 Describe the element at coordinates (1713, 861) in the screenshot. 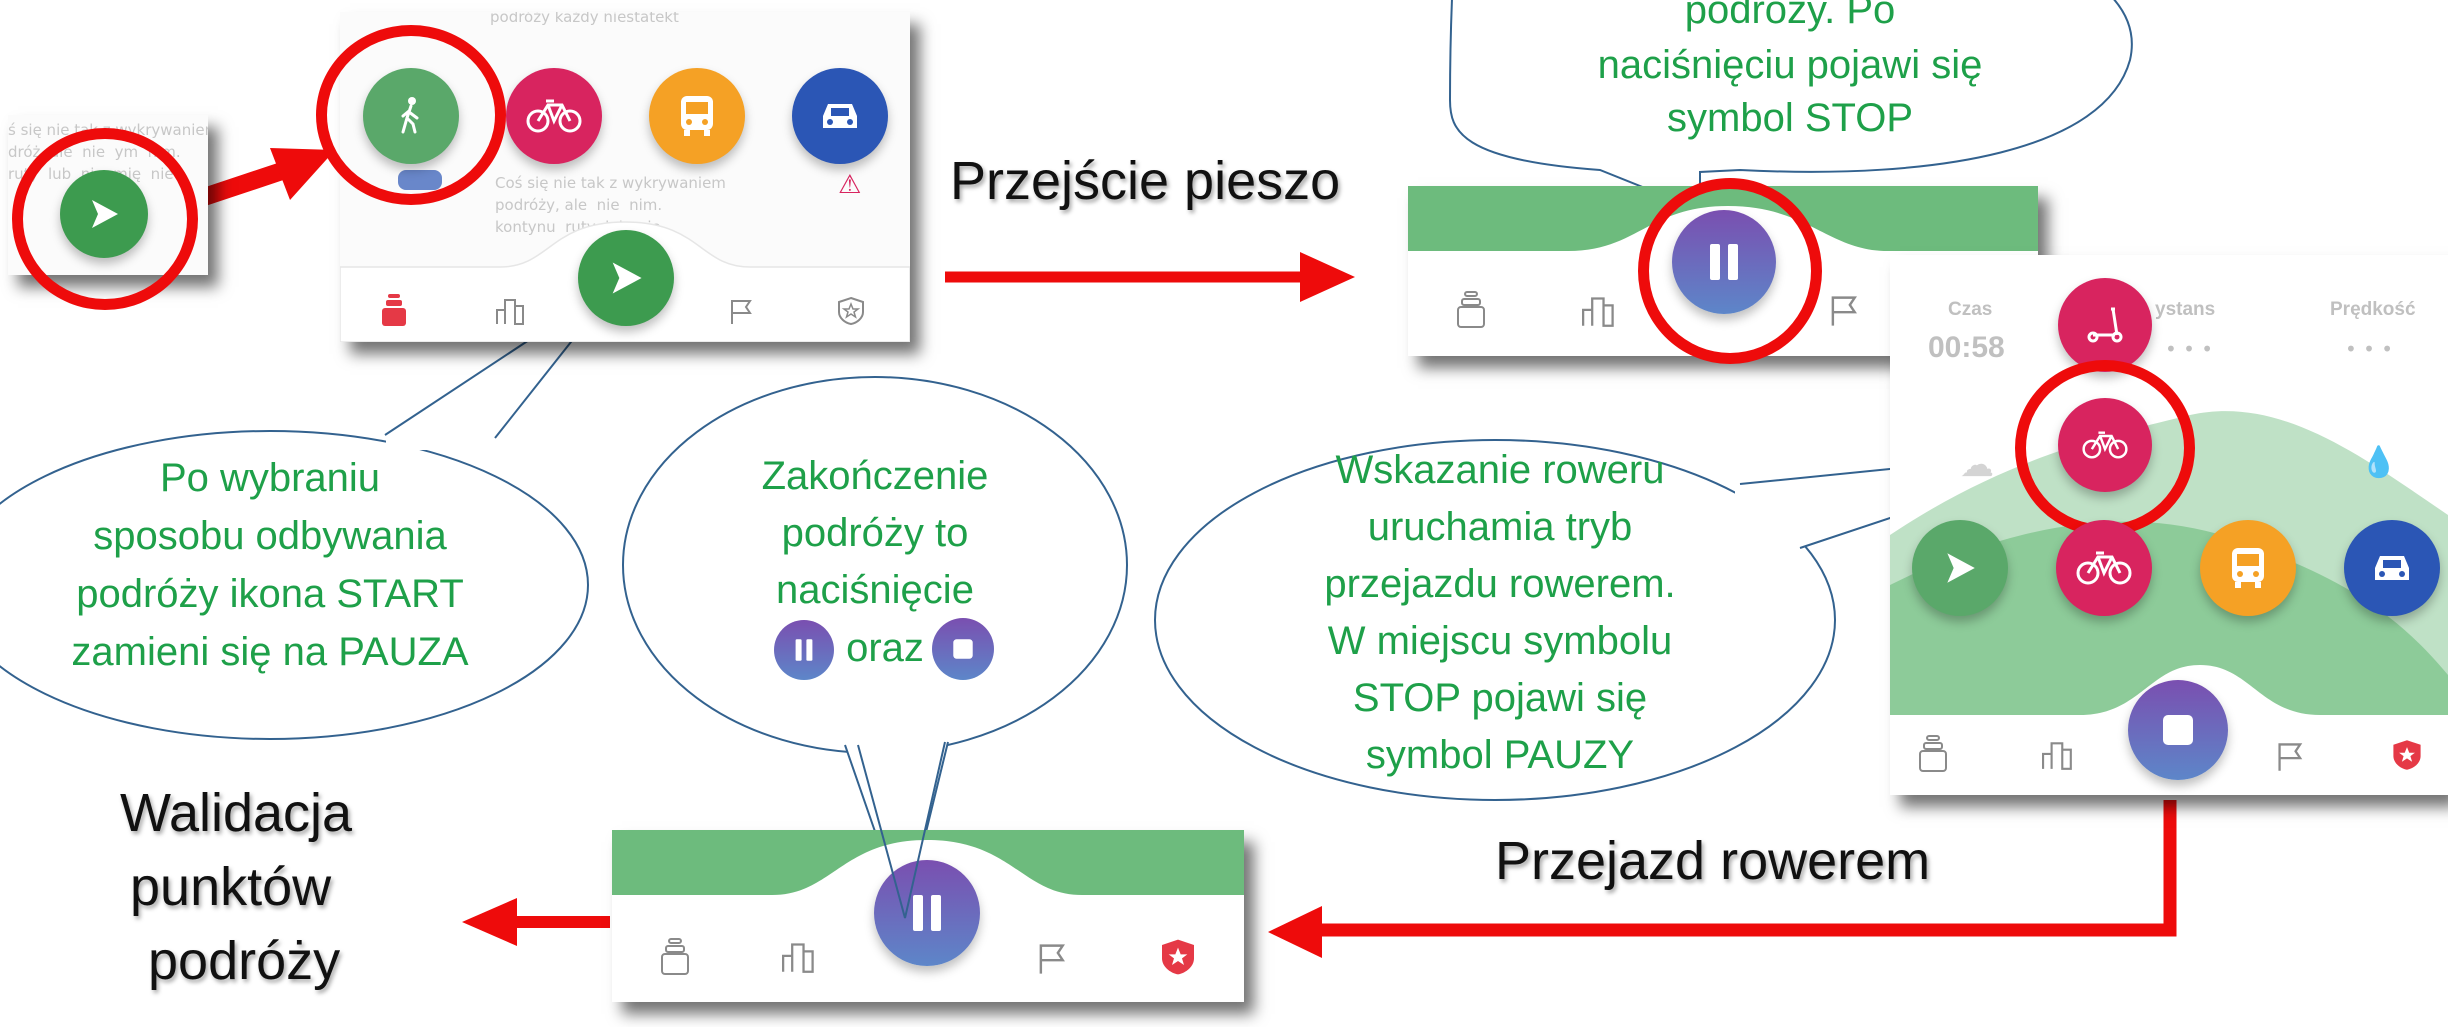

I see `cycling-label: Przejazd rowerem` at that location.